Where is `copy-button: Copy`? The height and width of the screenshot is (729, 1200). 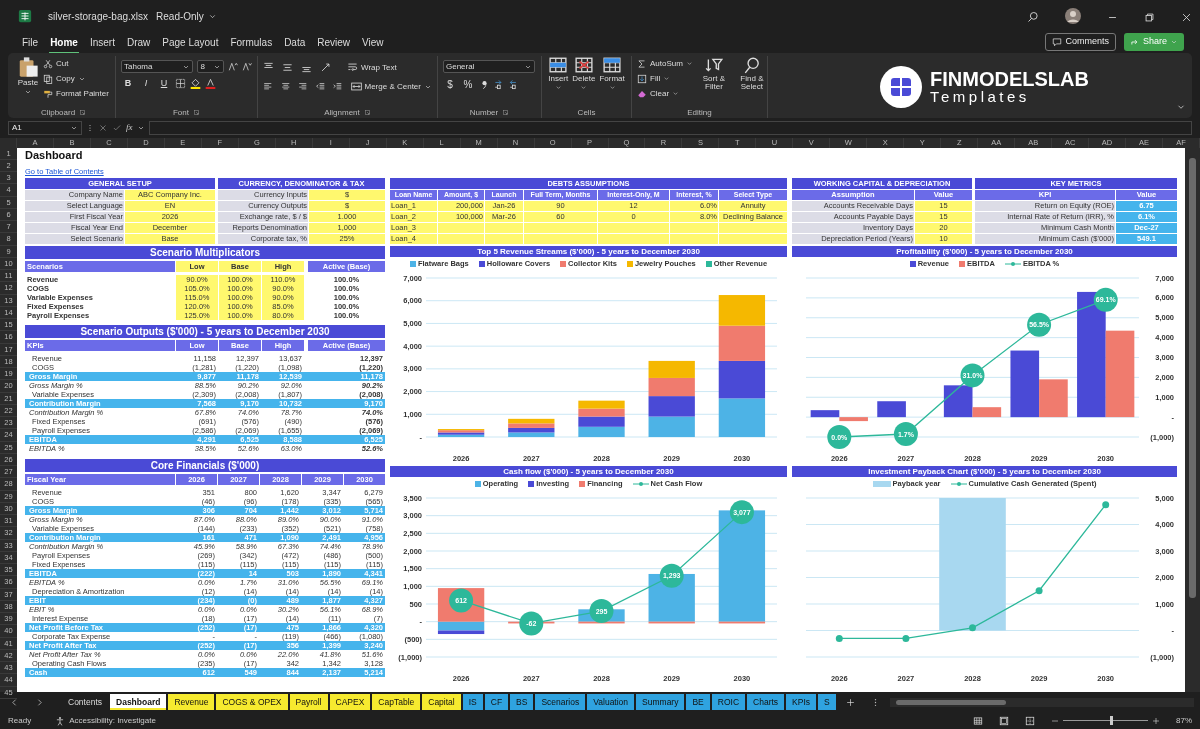 copy-button: Copy is located at coordinates (76, 78).